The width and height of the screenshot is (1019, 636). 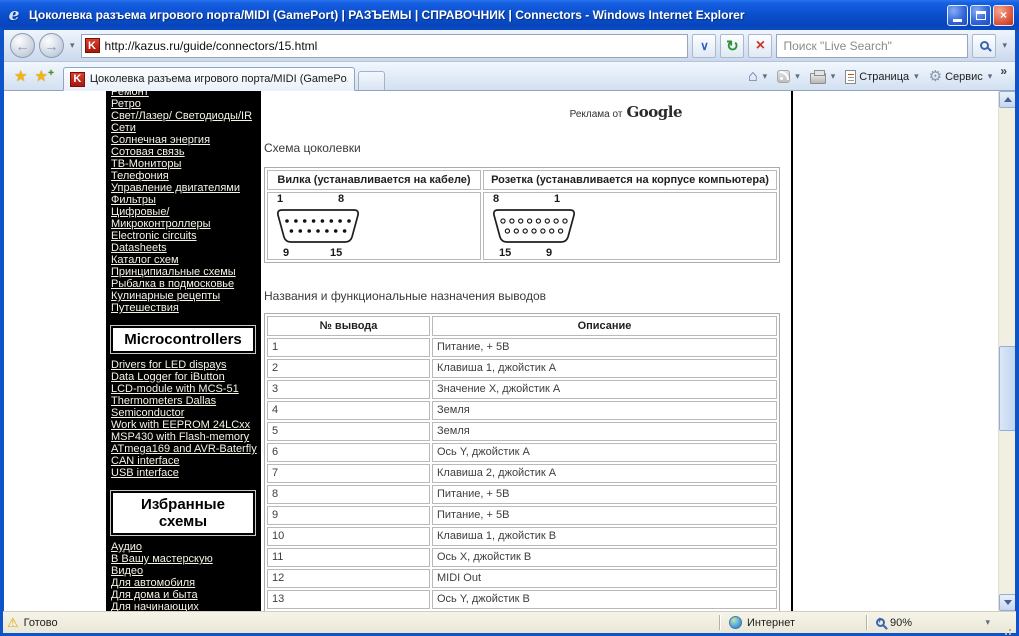 What do you see at coordinates (1002, 70) in the screenshot?
I see `toolbar-overflow-button: »` at bounding box center [1002, 70].